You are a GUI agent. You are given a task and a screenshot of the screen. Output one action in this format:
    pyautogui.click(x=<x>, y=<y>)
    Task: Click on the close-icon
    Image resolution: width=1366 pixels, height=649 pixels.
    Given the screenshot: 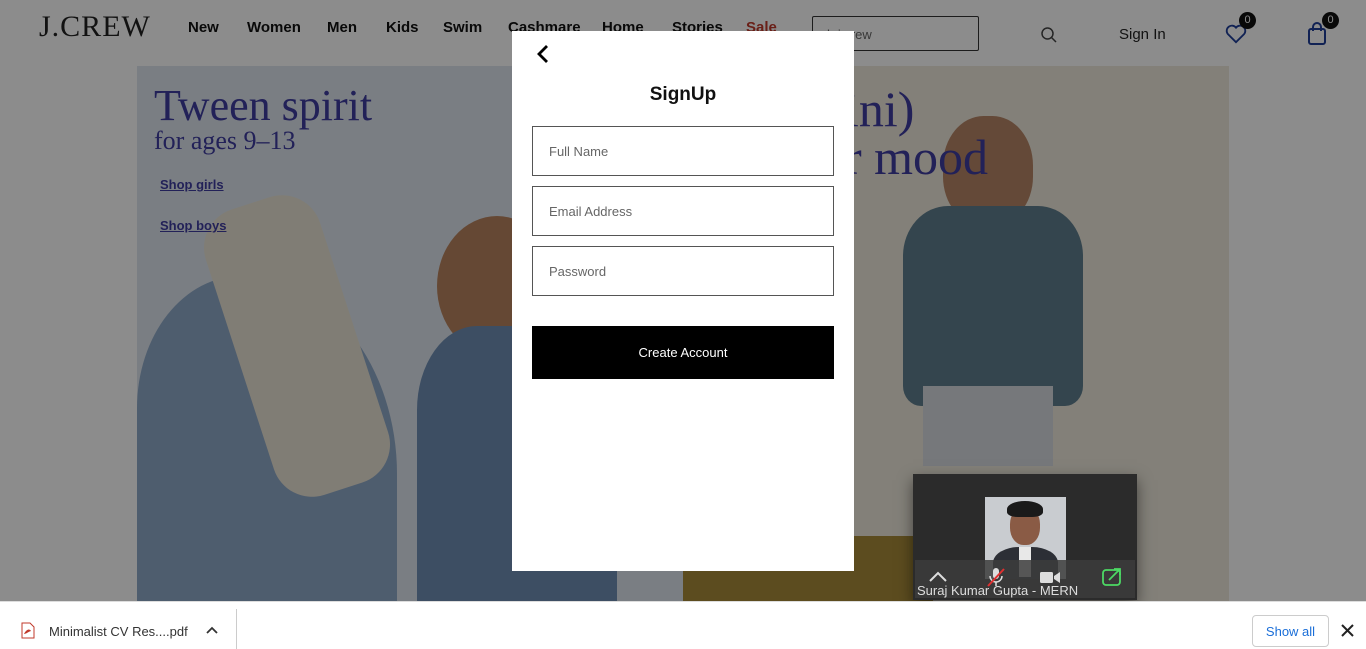 What is the action you would take?
    pyautogui.click(x=1347, y=630)
    